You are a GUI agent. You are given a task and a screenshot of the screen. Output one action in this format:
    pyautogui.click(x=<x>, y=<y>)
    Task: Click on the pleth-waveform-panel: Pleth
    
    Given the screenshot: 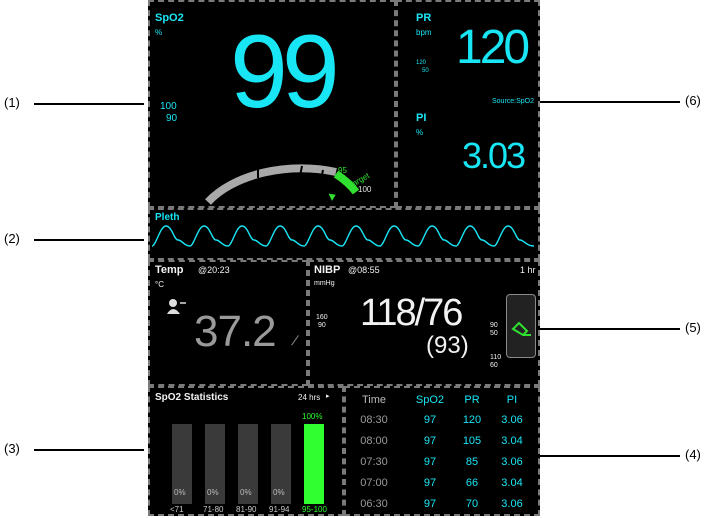 What is the action you would take?
    pyautogui.click(x=344, y=234)
    